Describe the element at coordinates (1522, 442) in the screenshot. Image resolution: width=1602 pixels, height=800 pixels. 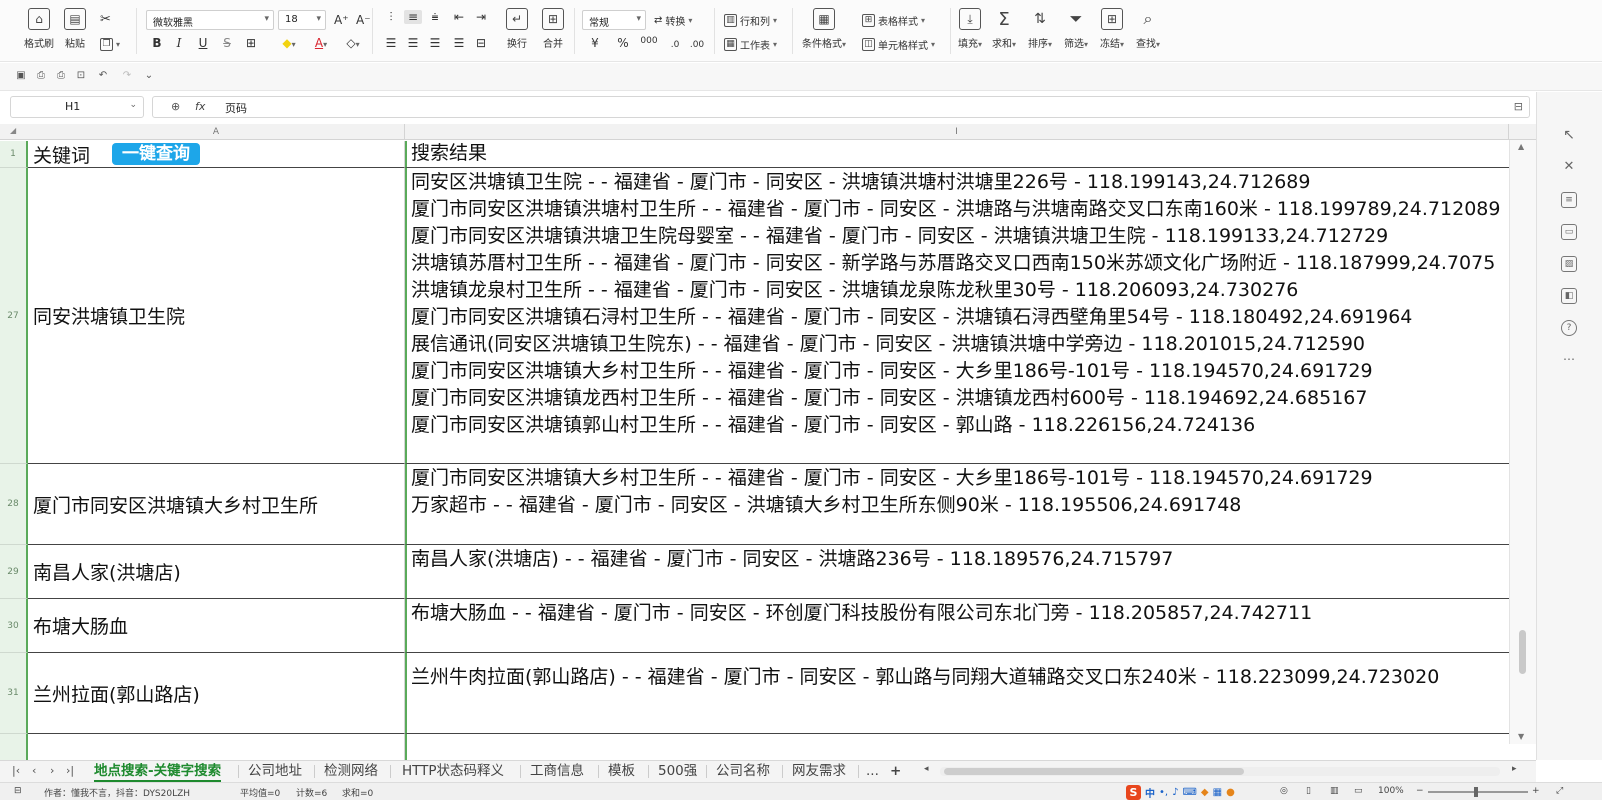
I see `vertical-scrollbar: ▲ ▼` at that location.